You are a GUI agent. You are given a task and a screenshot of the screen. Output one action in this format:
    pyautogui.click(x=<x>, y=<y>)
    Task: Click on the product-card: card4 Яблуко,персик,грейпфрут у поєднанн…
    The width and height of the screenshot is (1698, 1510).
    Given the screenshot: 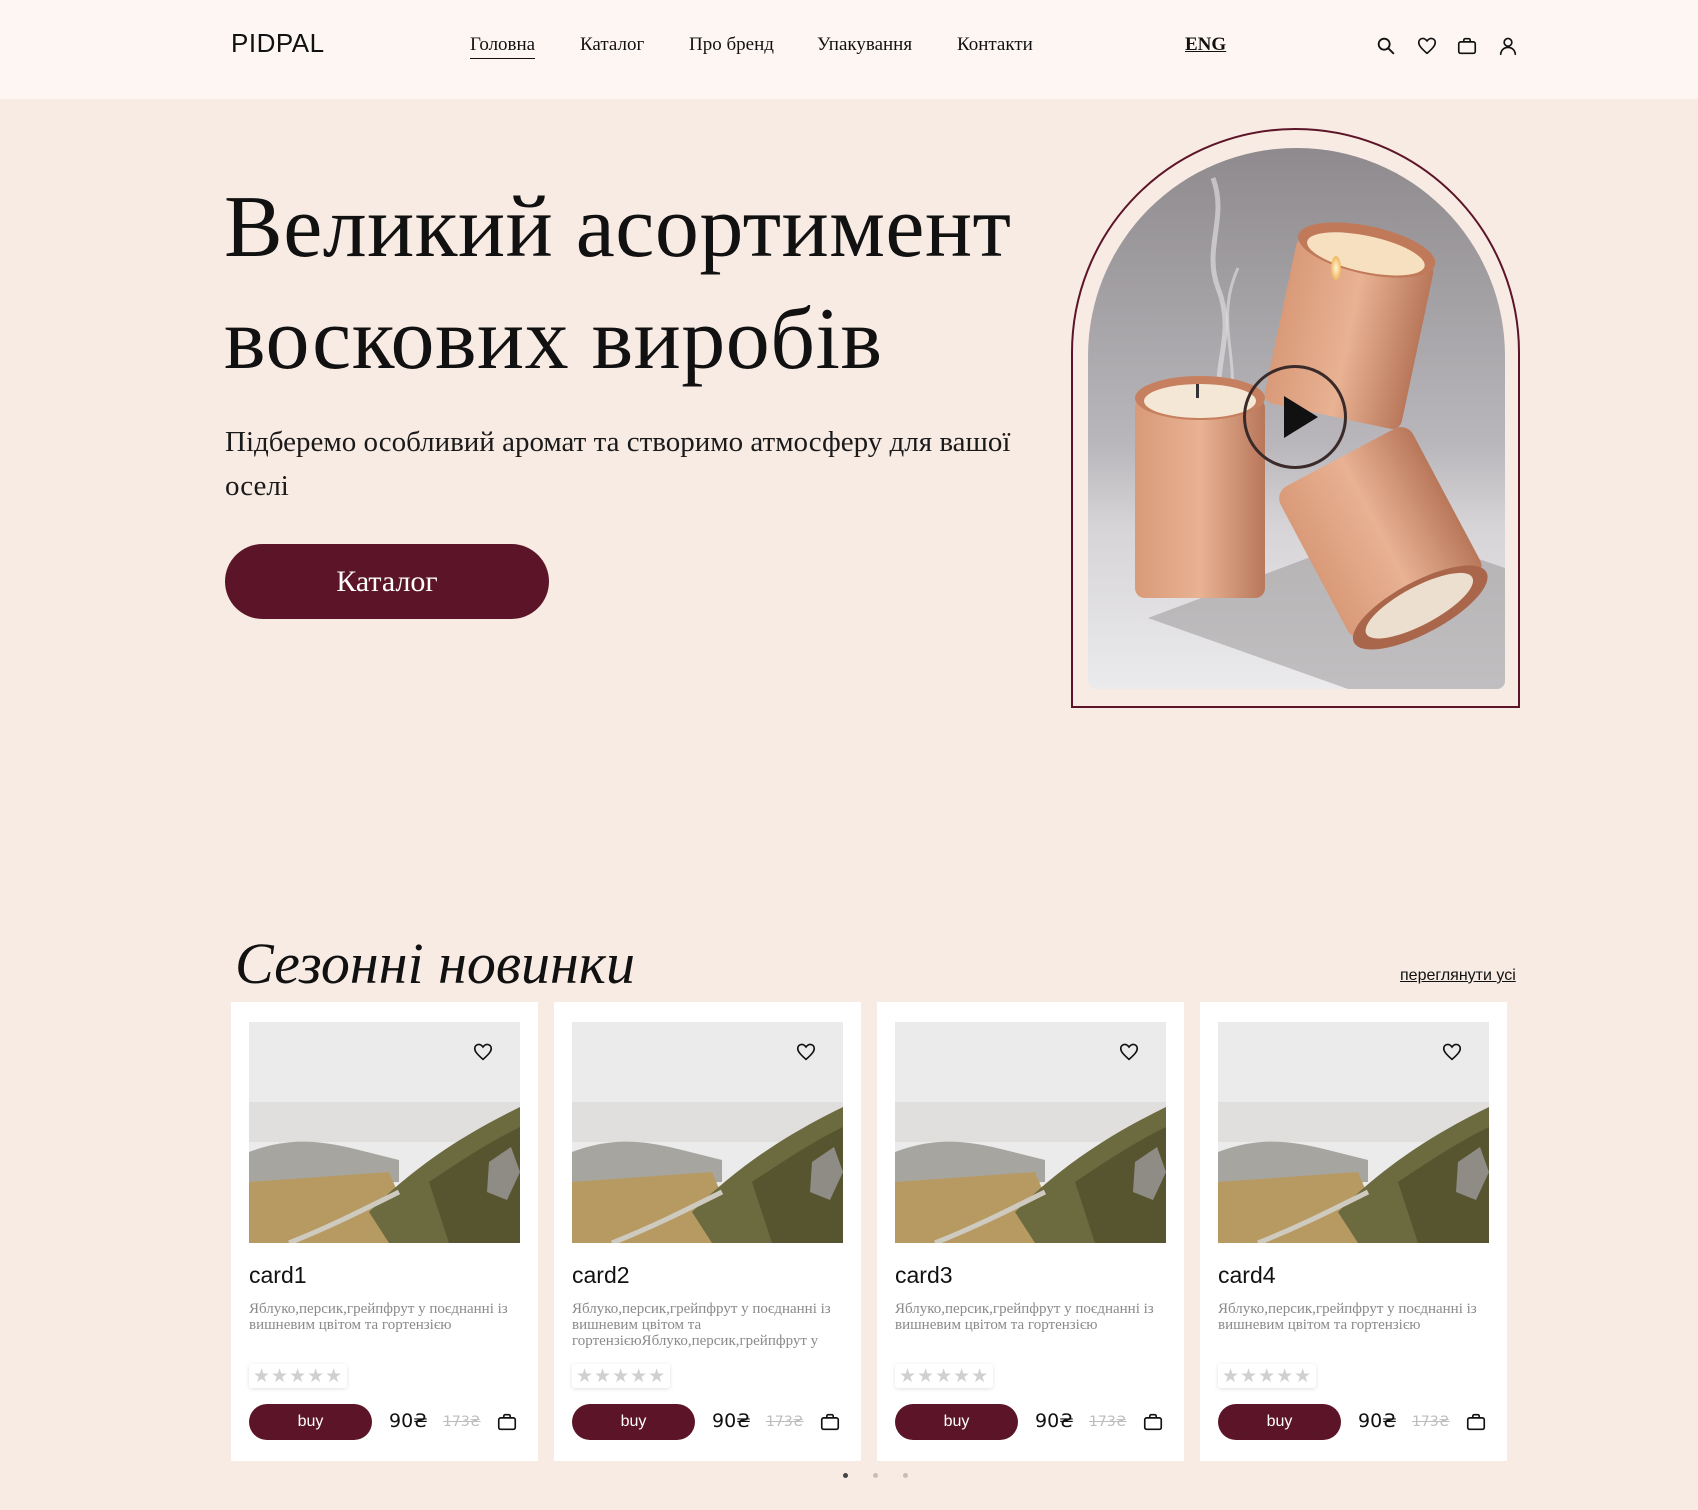 What is the action you would take?
    pyautogui.click(x=1353, y=1231)
    